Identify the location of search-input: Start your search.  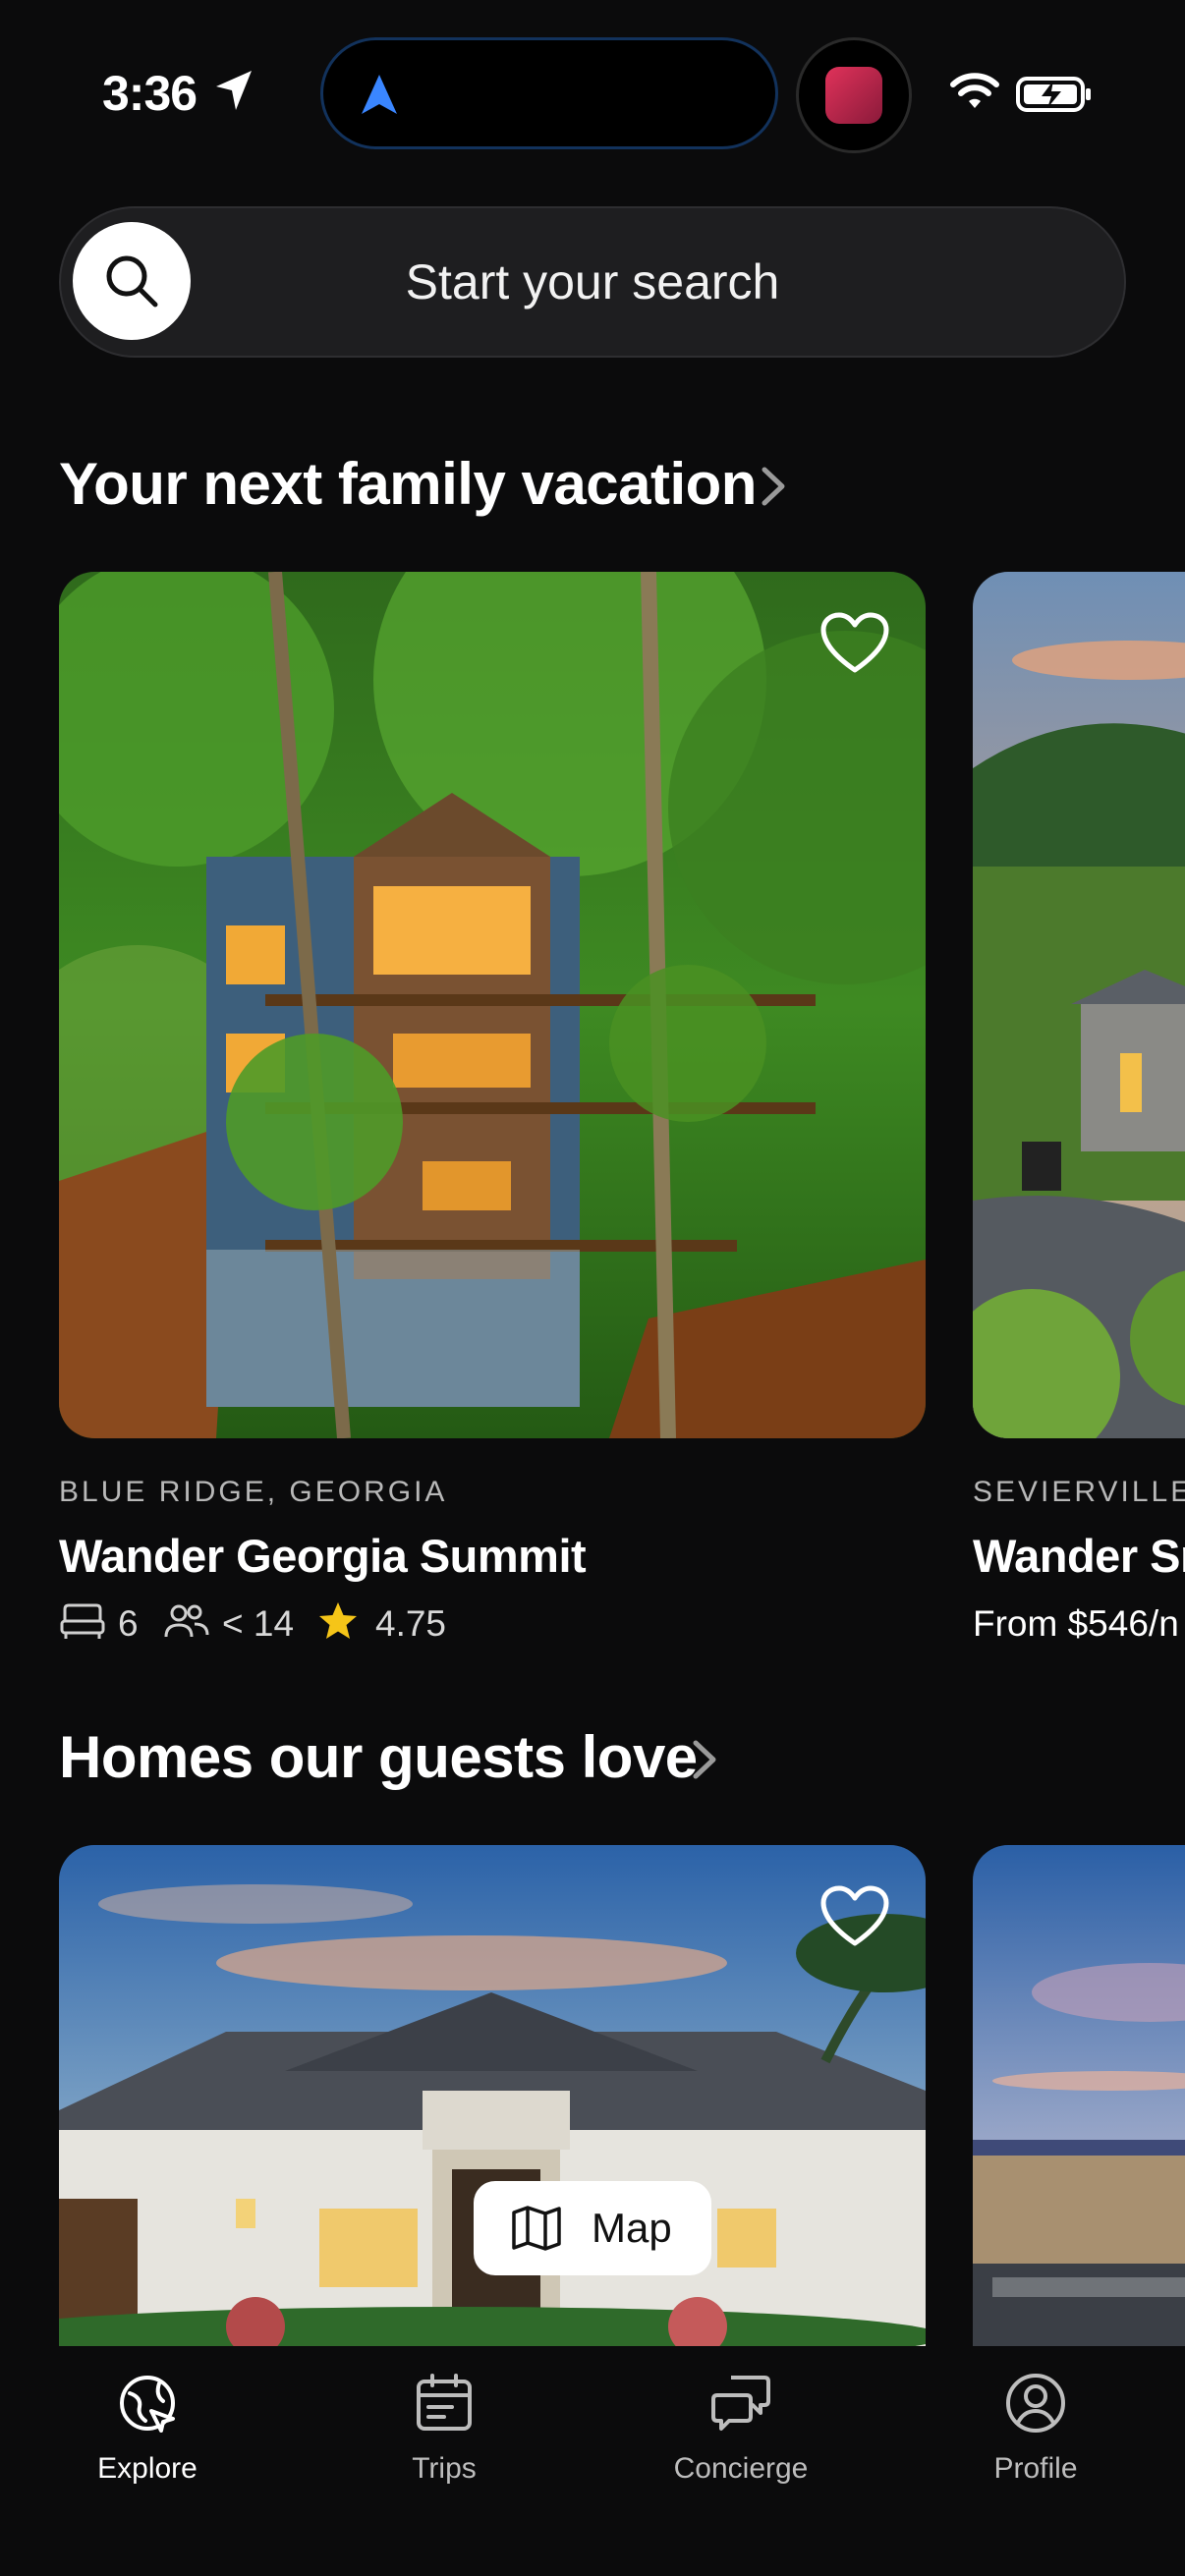
(592, 281).